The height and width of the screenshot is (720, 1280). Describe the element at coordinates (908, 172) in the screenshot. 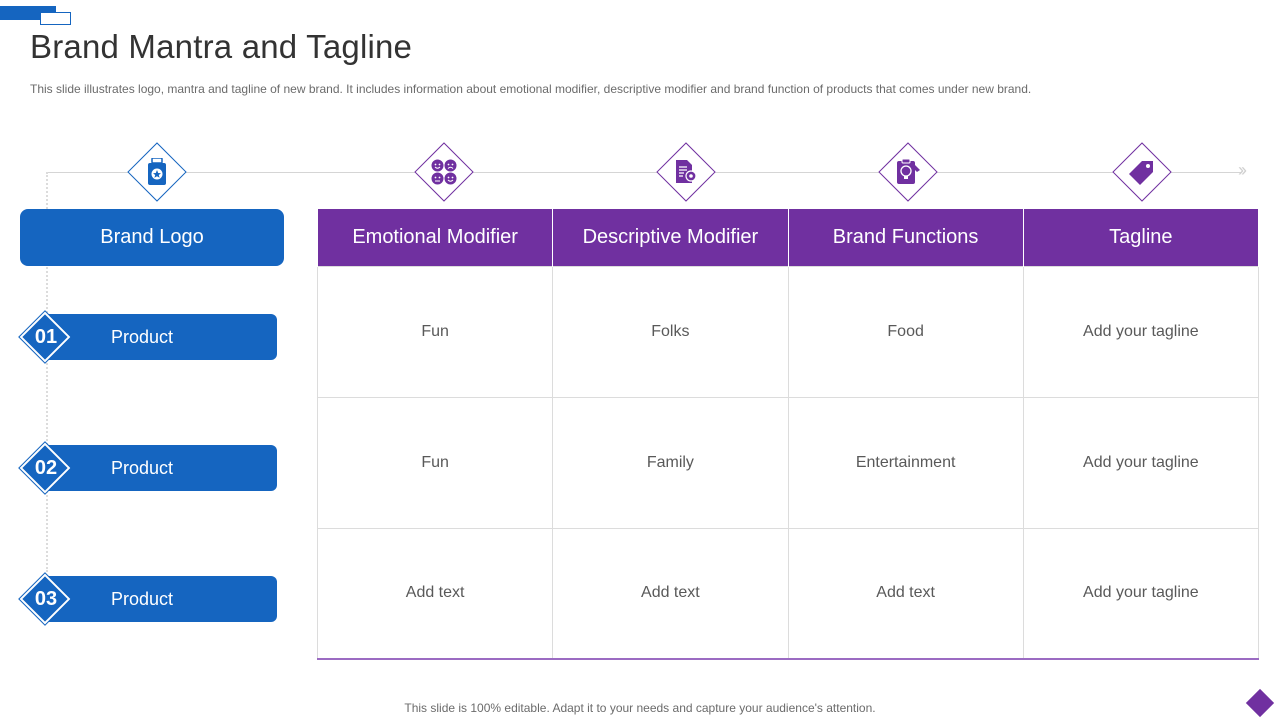

I see `lightbulb-clipboard-icon` at that location.